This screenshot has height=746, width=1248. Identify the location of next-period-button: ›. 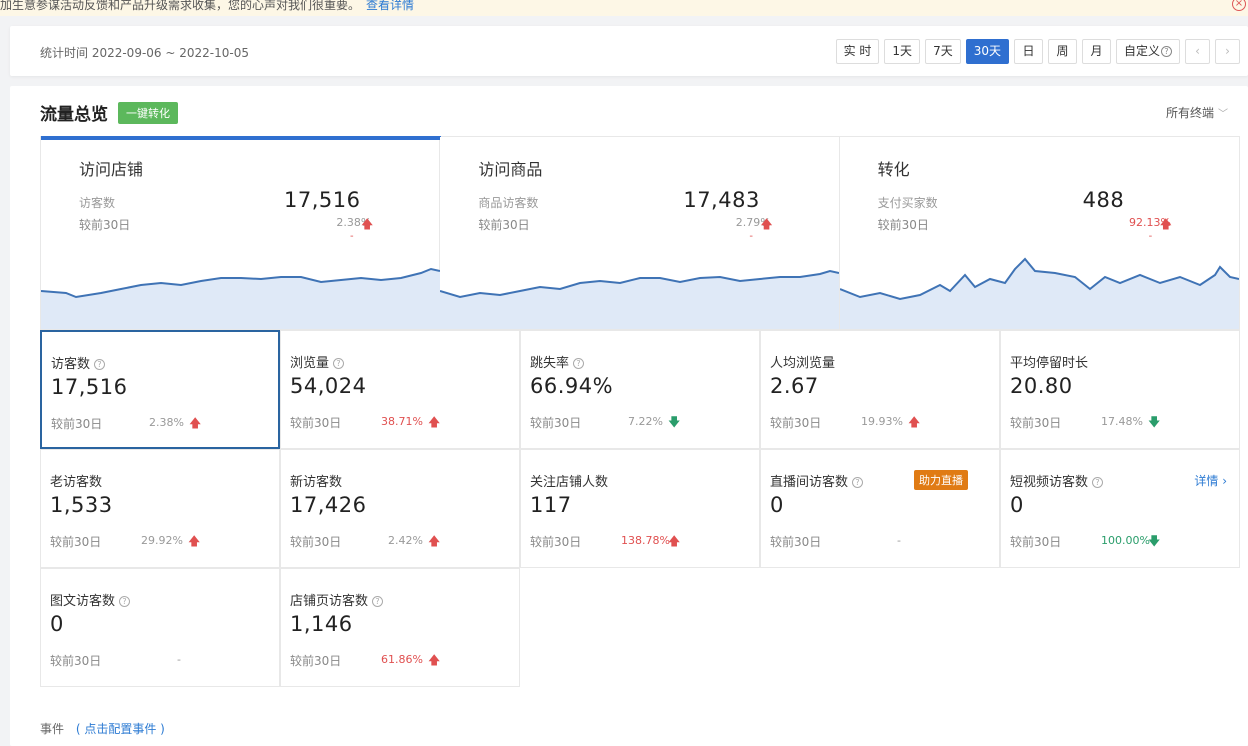
(1227, 51).